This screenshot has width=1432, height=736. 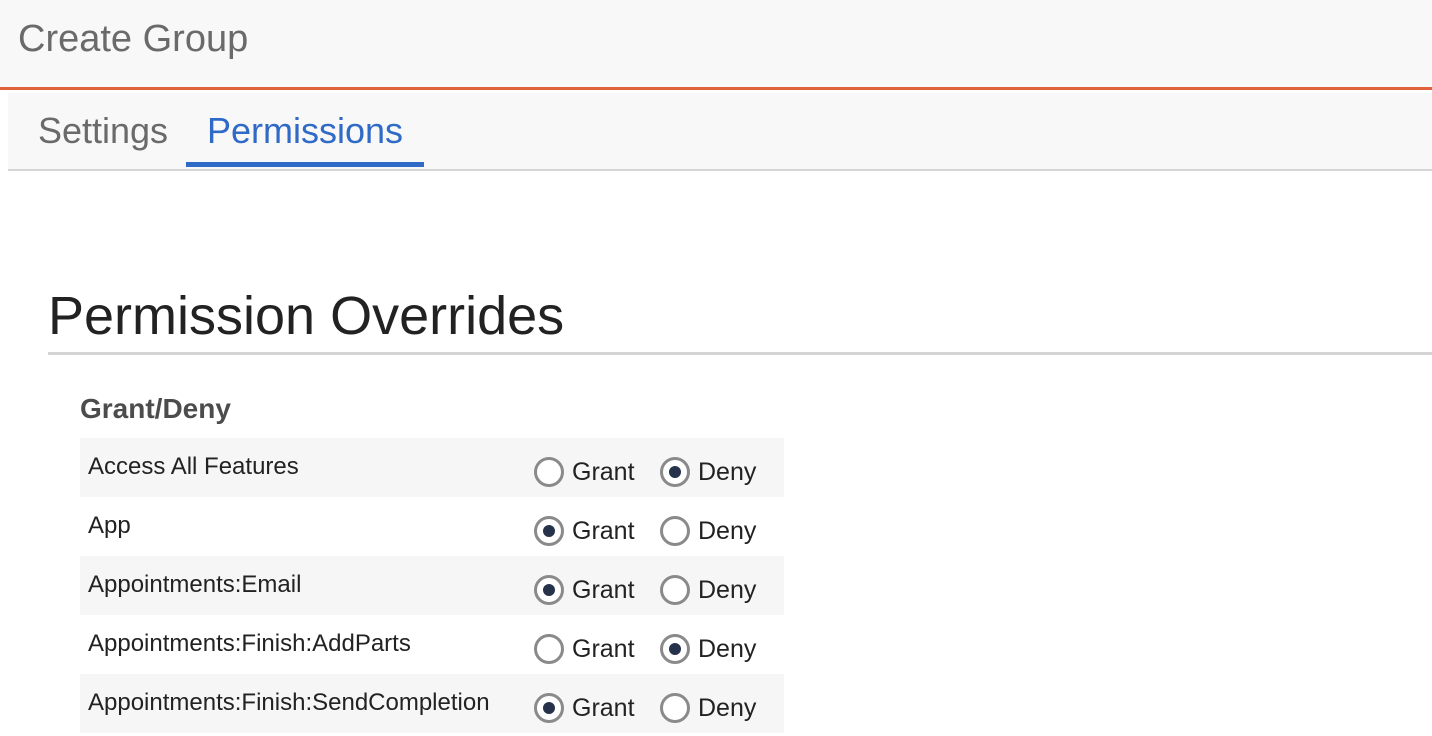 What do you see at coordinates (305, 130) in the screenshot?
I see `tab-permissions: Permissions` at bounding box center [305, 130].